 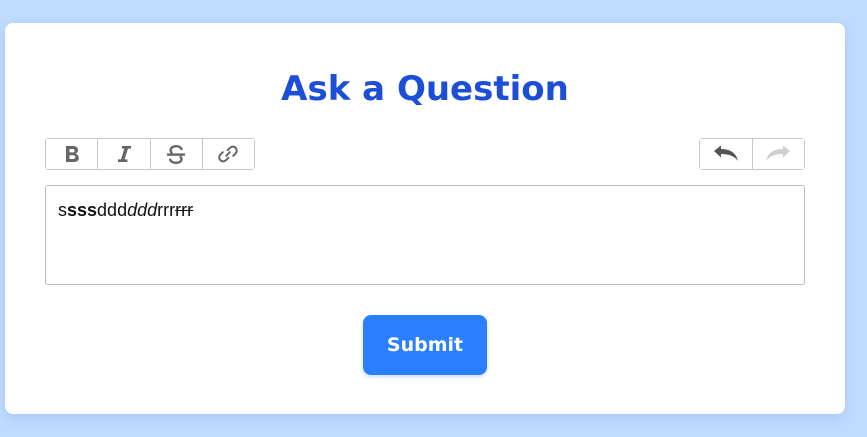 What do you see at coordinates (184, 210) in the screenshot?
I see `editor-text-strikethrough: rrr` at bounding box center [184, 210].